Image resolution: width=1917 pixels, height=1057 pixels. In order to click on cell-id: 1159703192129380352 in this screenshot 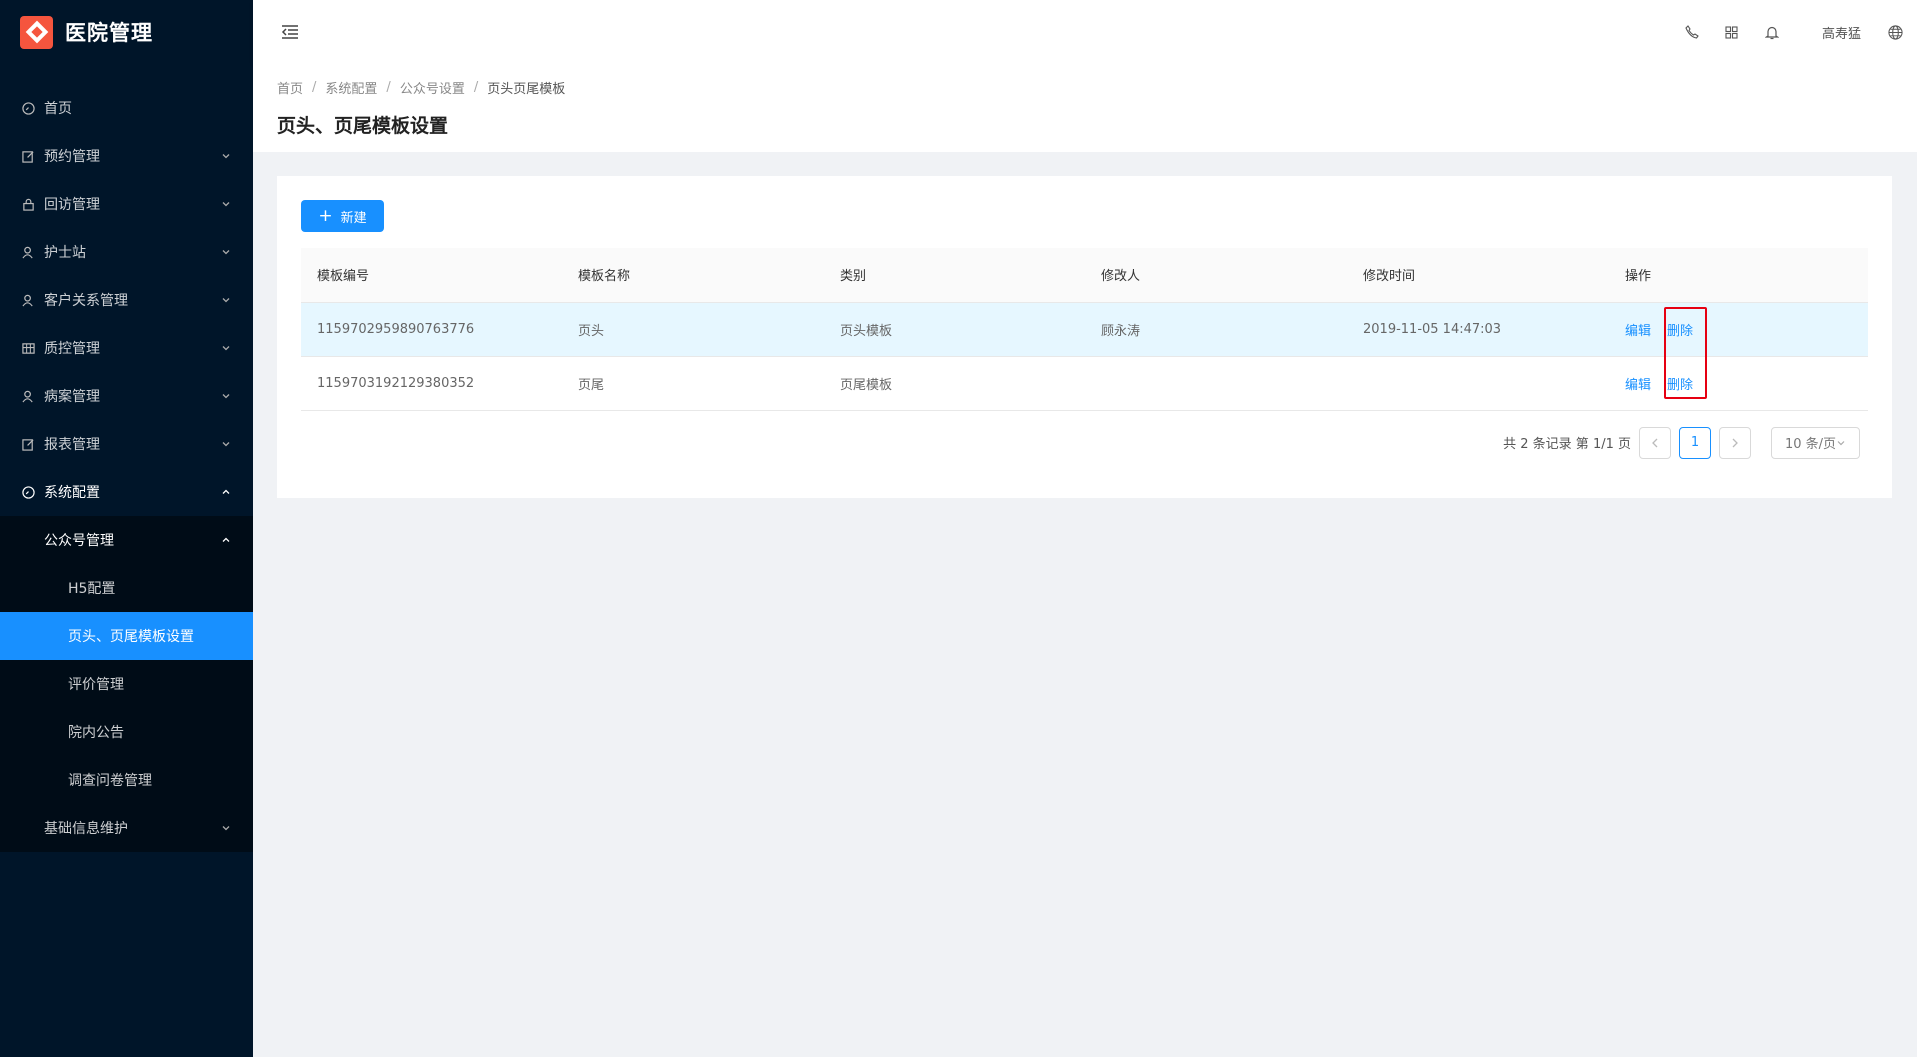, I will do `click(431, 383)`.